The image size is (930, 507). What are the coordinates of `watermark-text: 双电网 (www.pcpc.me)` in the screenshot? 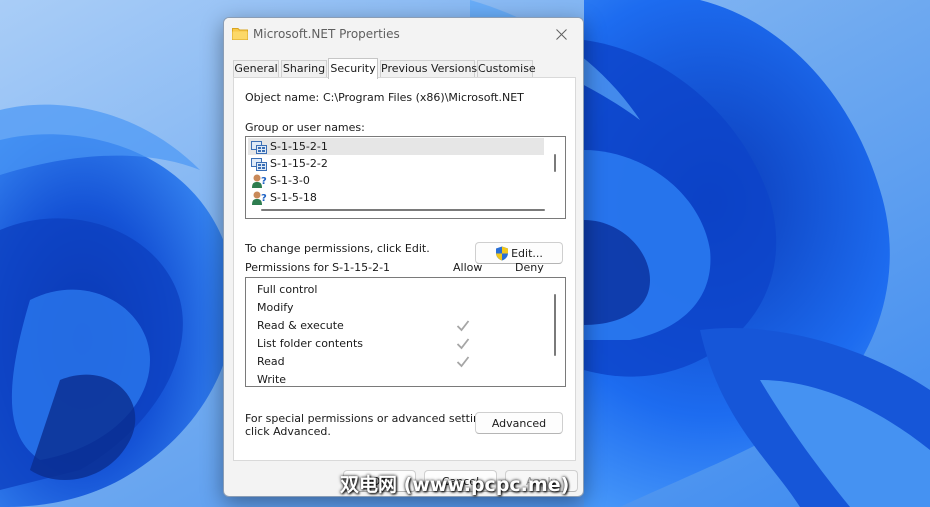 It's located at (455, 485).